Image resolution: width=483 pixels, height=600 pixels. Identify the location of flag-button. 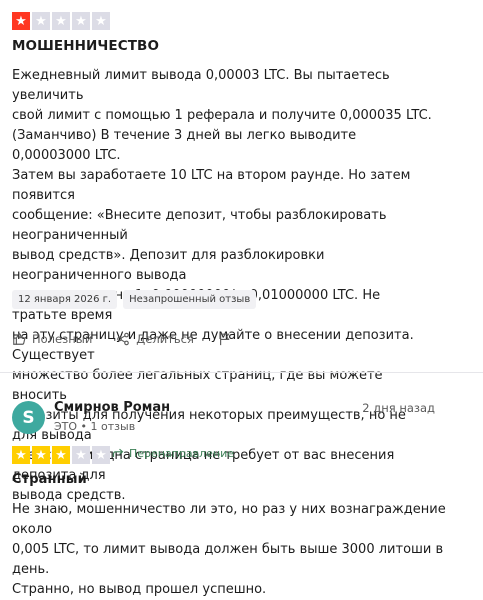
(225, 339).